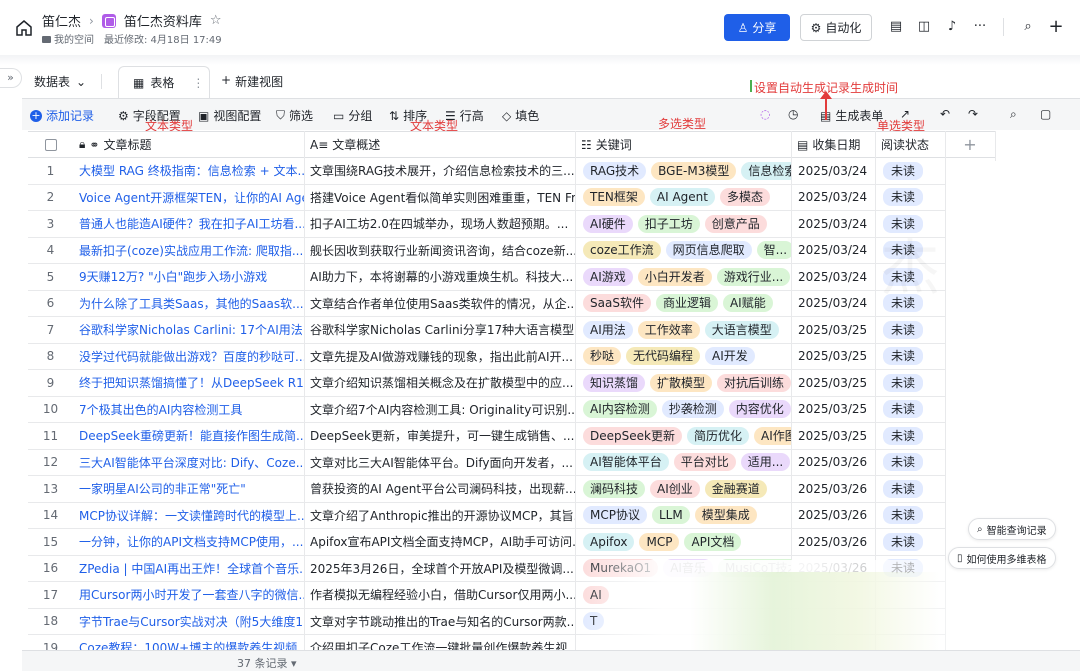 The image size is (1080, 671). I want to click on undo-icon: ↶, so click(945, 114).